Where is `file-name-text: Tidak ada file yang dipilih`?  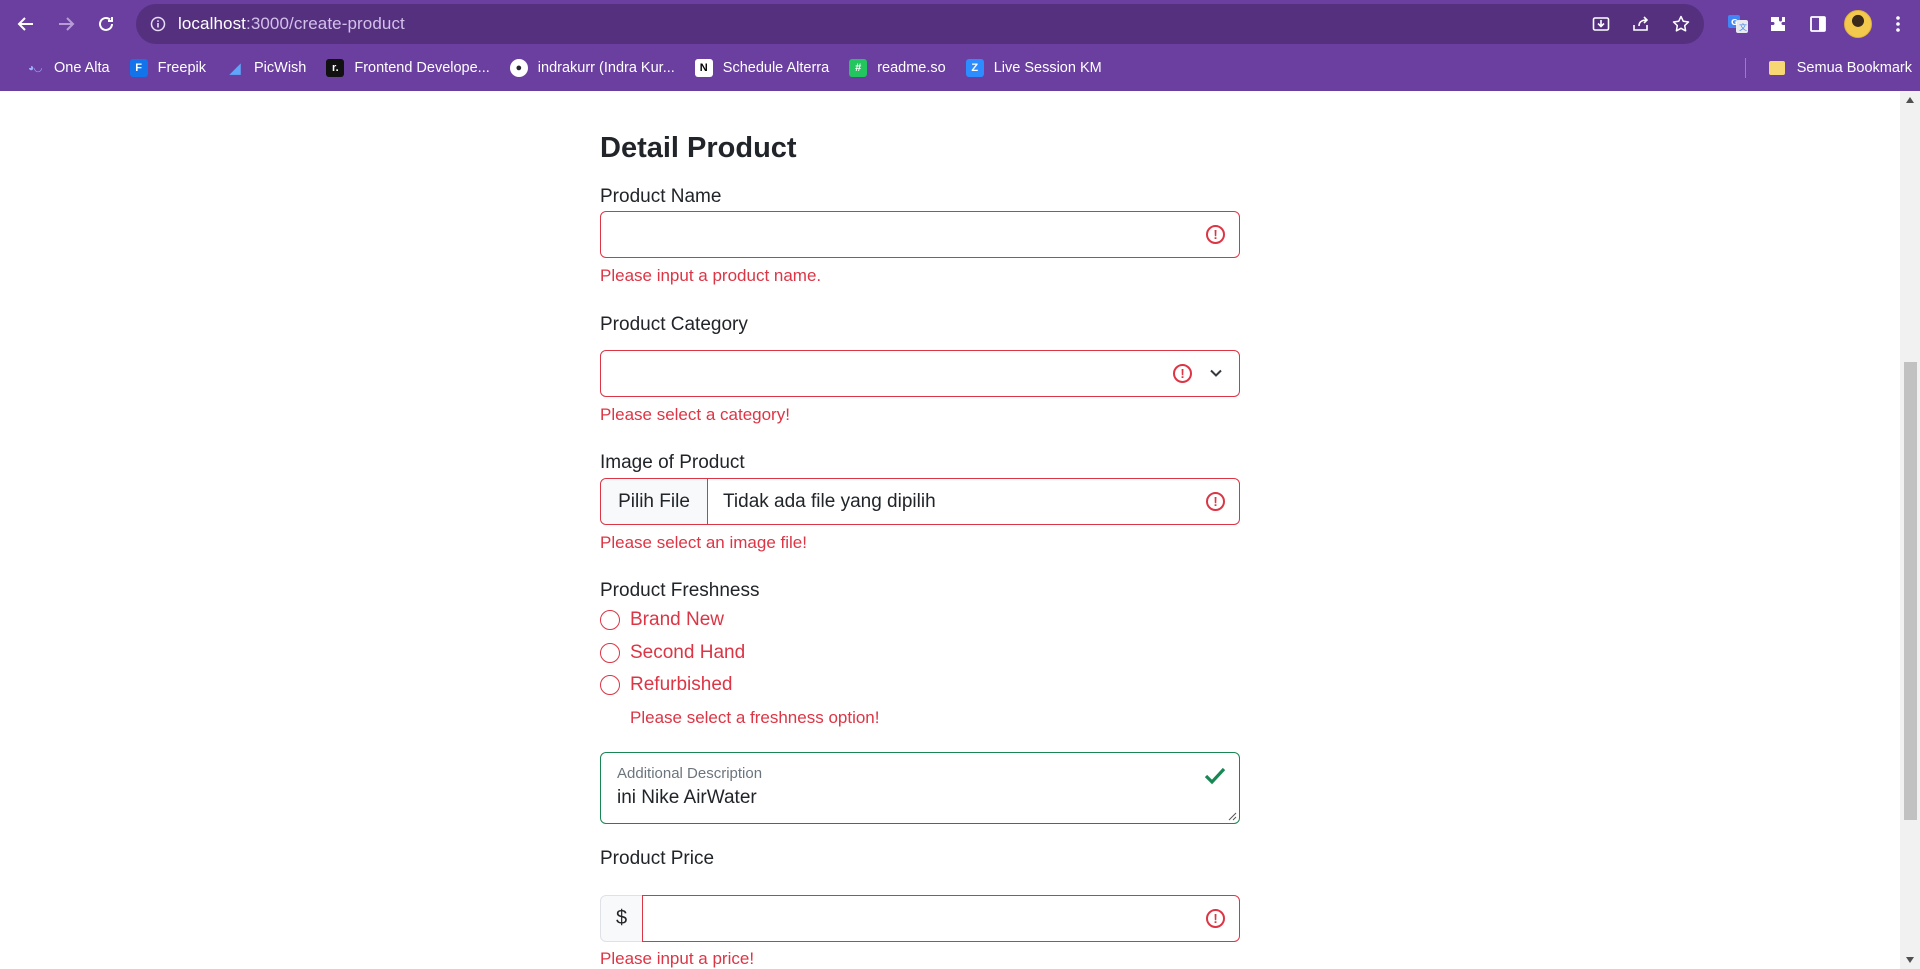
file-name-text: Tidak ada file yang dipilih is located at coordinates (829, 501).